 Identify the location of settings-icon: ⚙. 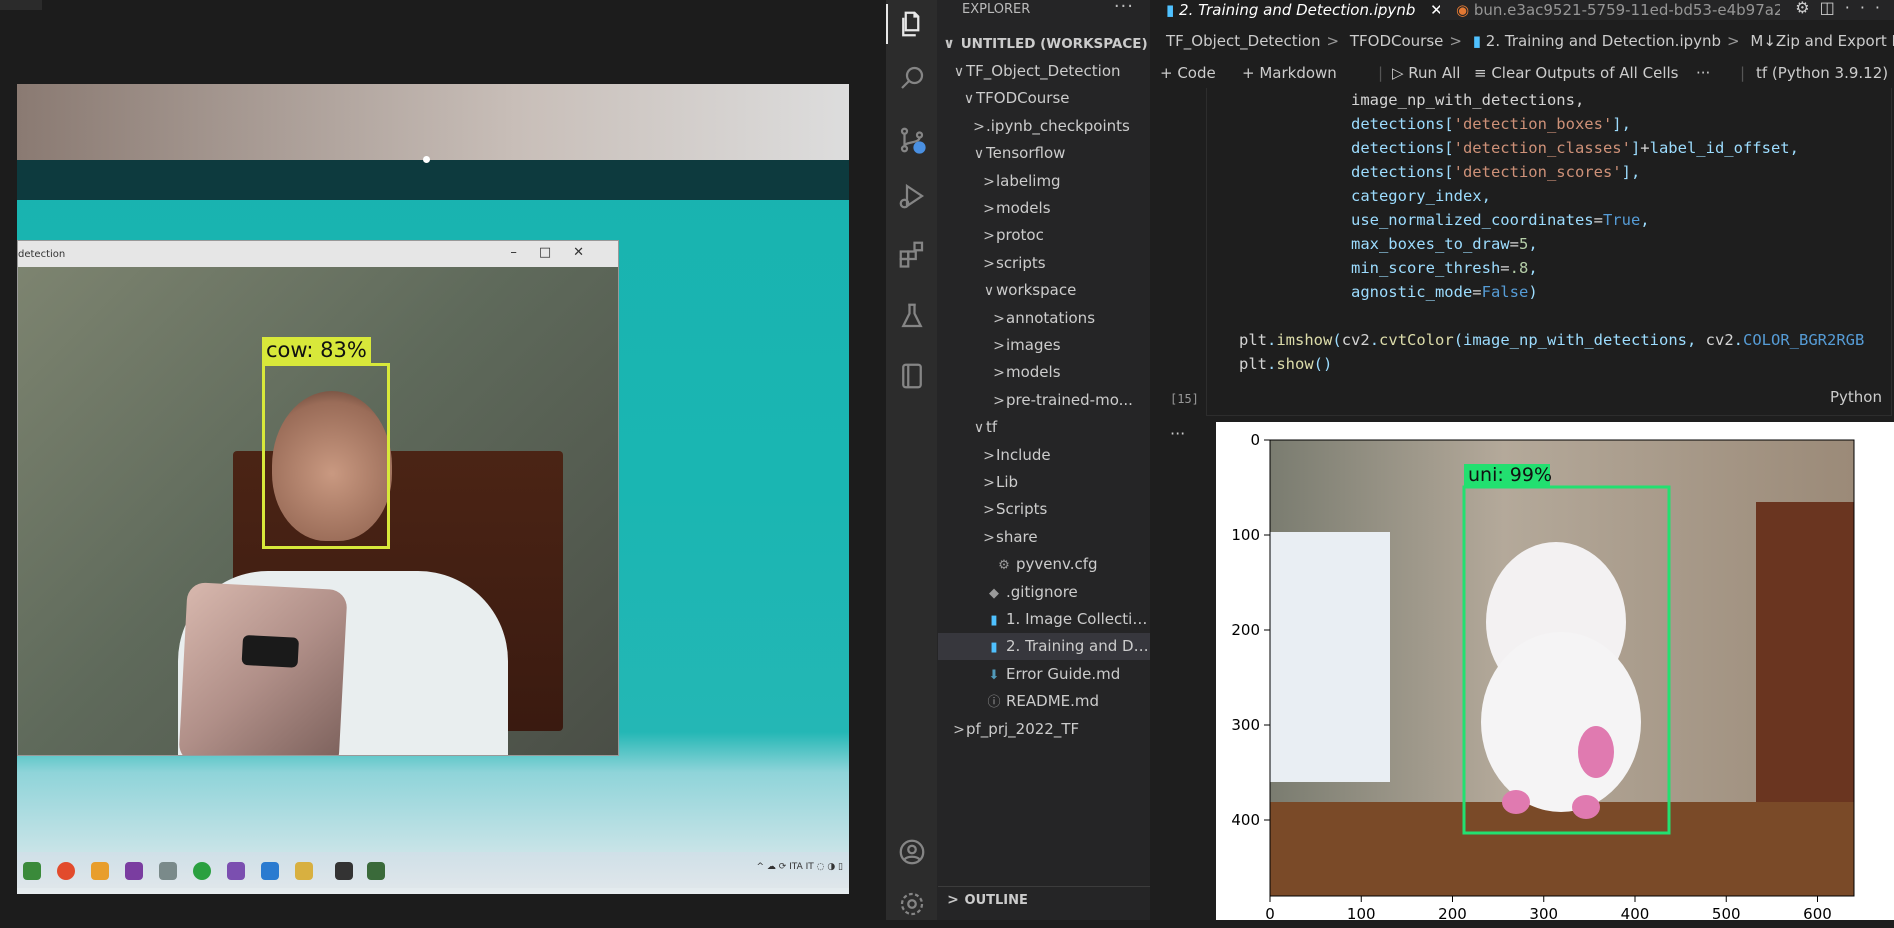
(1807, 8).